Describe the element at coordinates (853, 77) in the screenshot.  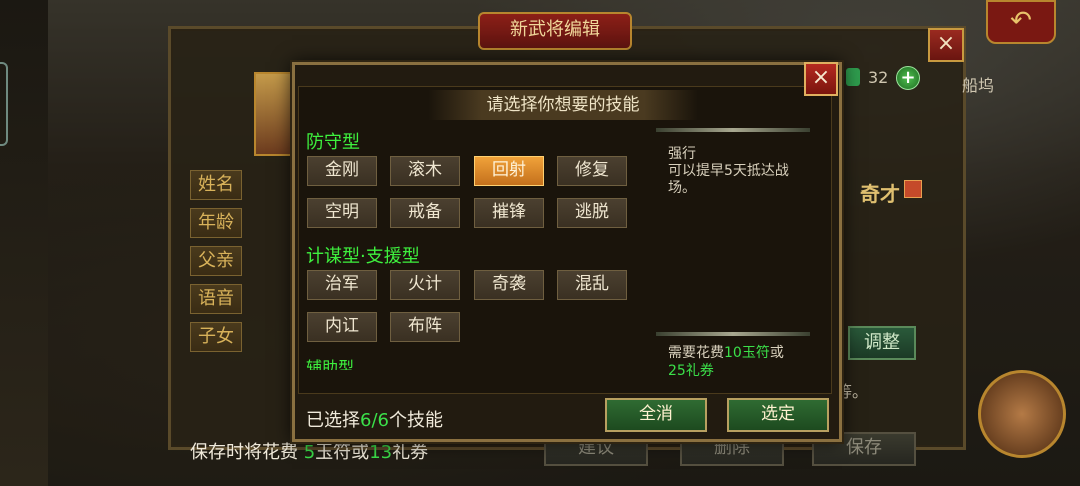
I see `jade-icon` at that location.